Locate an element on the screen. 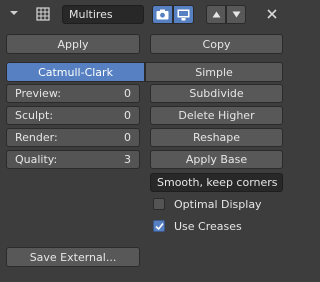  simple-option: Simple is located at coordinates (214, 72).